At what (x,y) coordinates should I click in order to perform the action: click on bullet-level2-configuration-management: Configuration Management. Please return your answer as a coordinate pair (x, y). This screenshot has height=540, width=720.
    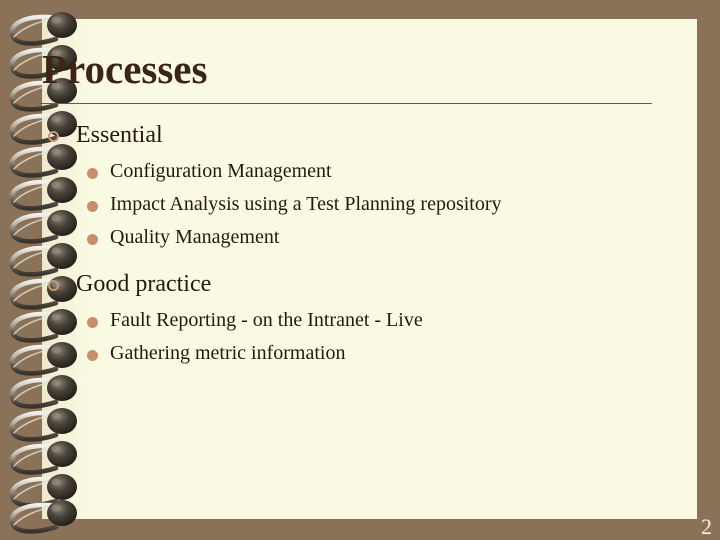
    Looking at the image, I should click on (352, 171).